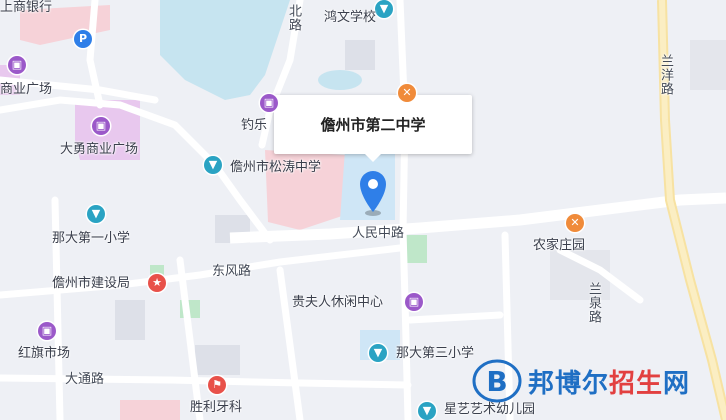  Describe the element at coordinates (216, 407) in the screenshot. I see `label-shengli: 胜利牙科` at that location.